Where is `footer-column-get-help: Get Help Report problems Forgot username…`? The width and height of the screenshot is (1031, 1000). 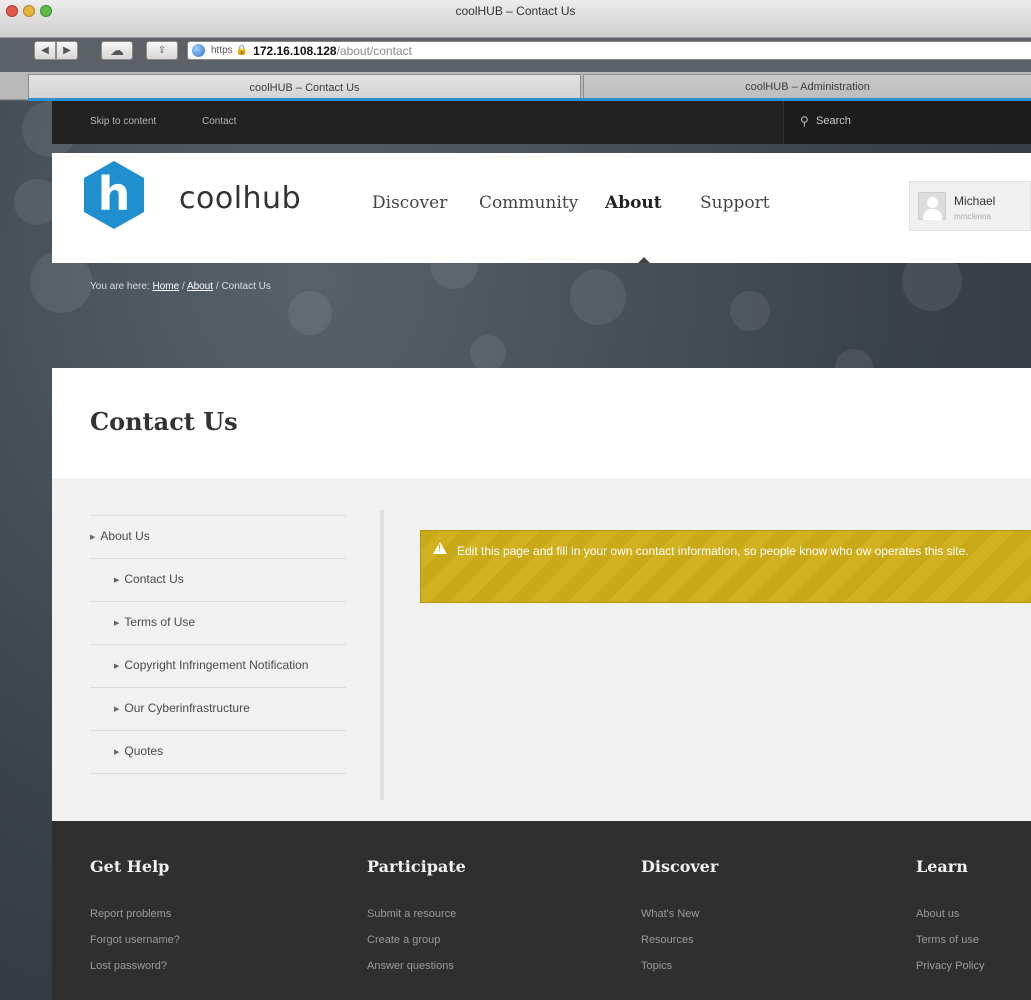
footer-column-get-help: Get Help Report problems Forgot username… is located at coordinates (135, 921).